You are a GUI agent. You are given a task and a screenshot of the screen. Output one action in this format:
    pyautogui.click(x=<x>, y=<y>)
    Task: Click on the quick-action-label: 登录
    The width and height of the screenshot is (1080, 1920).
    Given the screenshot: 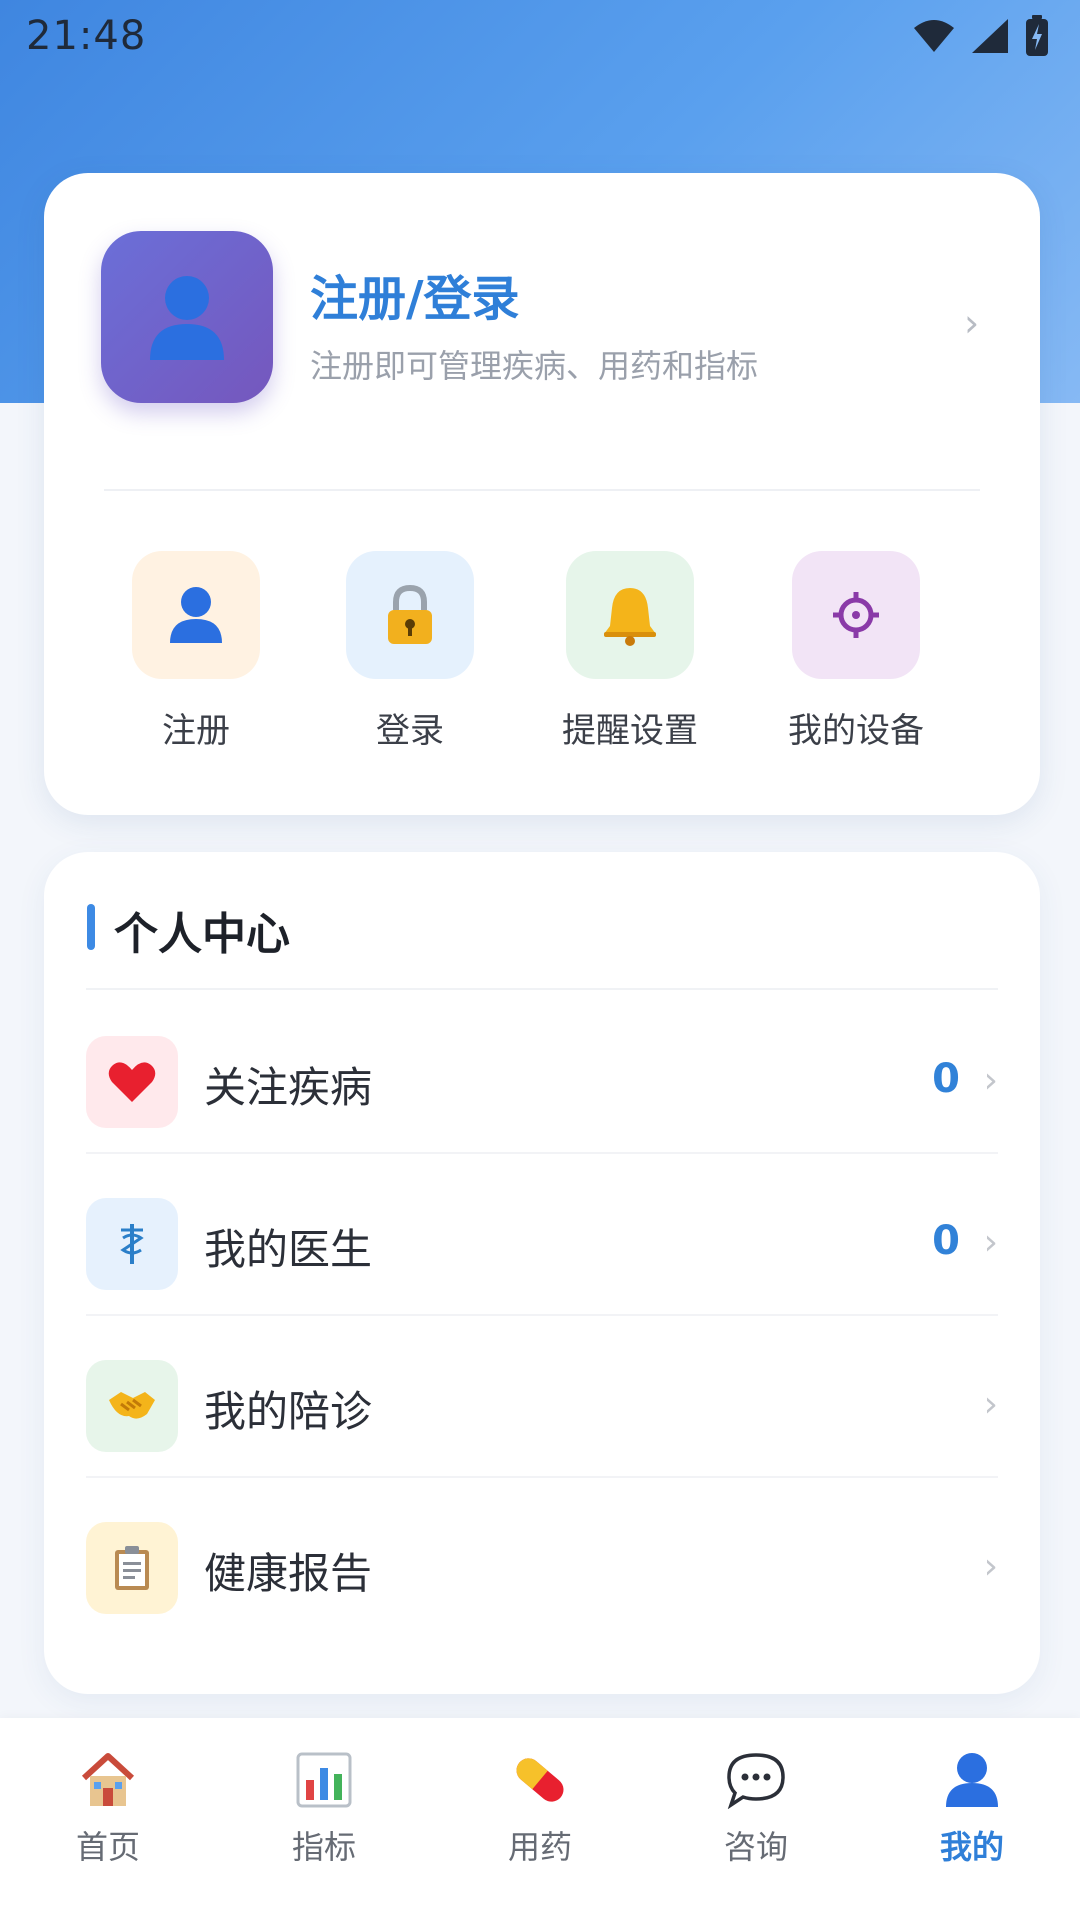 What is the action you would take?
    pyautogui.click(x=410, y=731)
    